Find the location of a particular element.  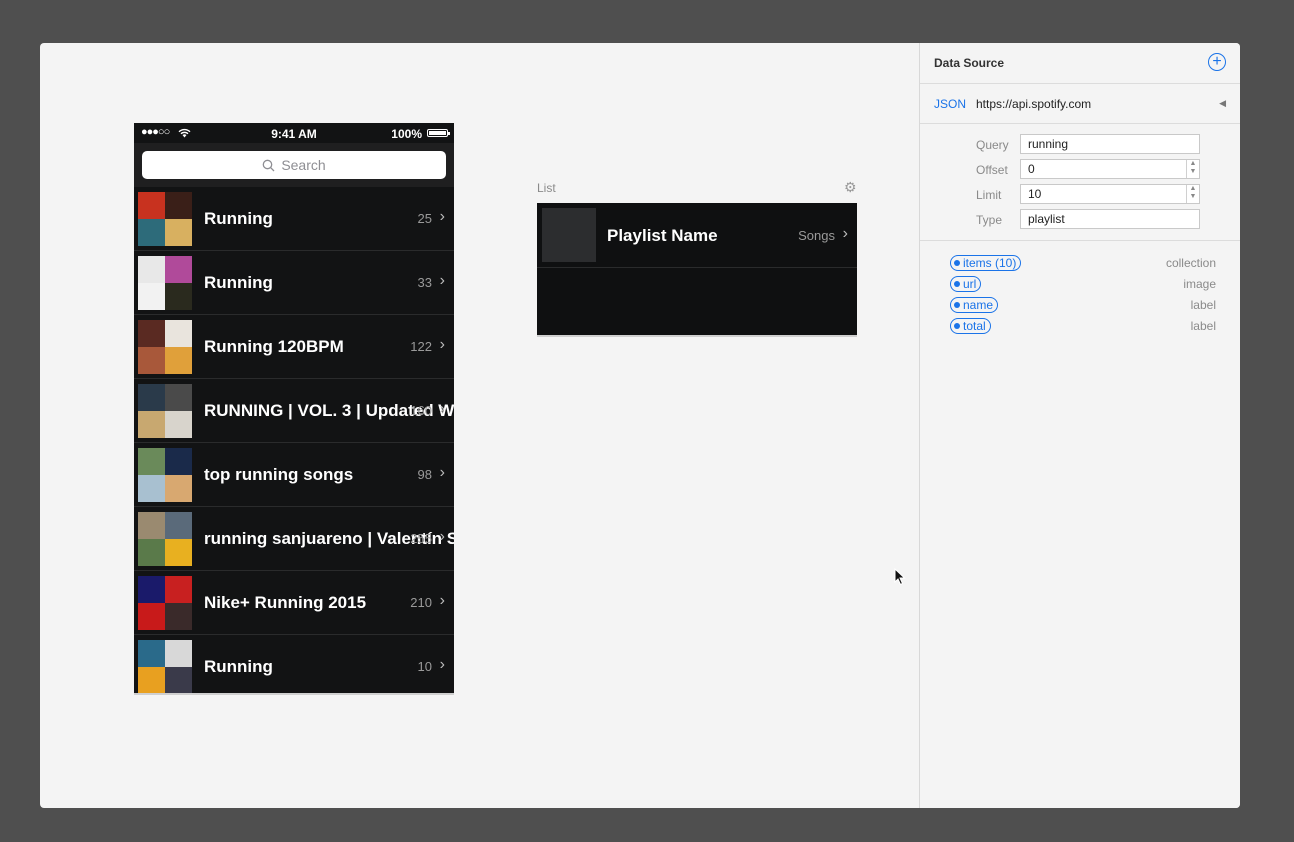

playlist-row: Nike+ Running 2015 210 › is located at coordinates (294, 603).